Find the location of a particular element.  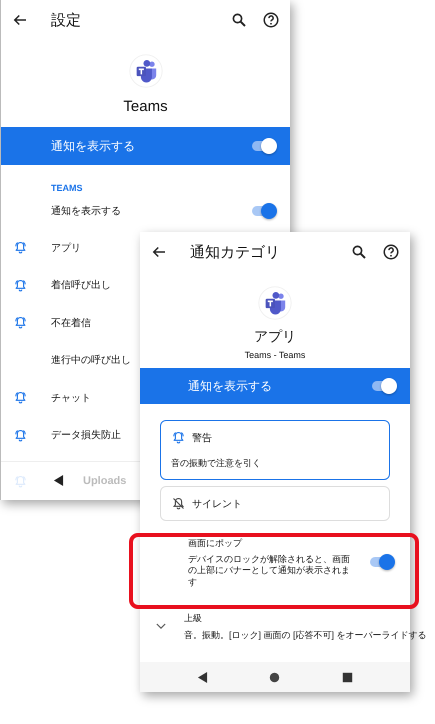

option-card: 警告 音の振動で注意を引く is located at coordinates (275, 450).